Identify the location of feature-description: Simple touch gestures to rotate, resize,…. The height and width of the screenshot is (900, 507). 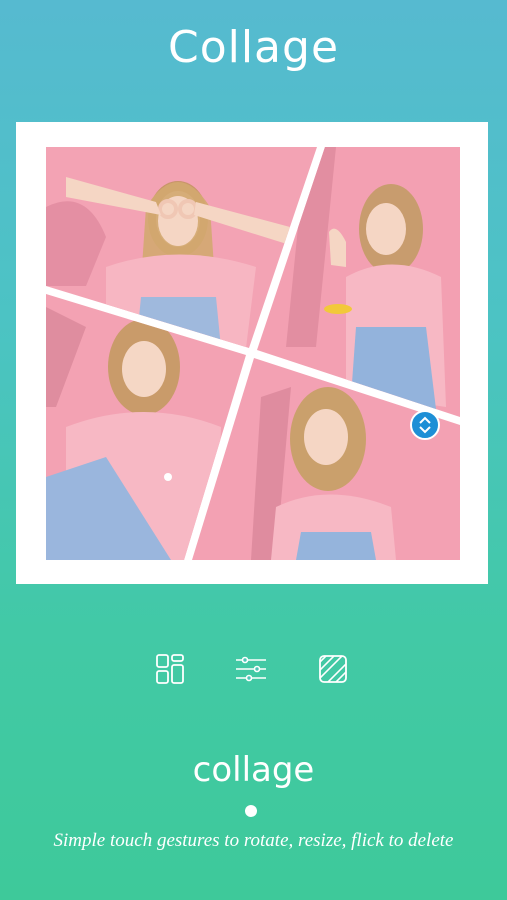
(253, 840).